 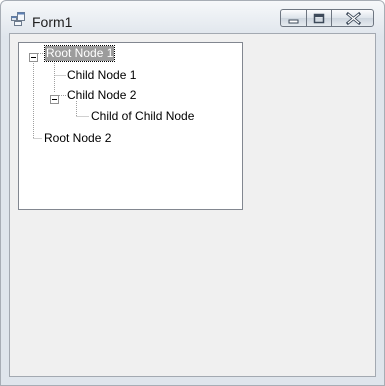 I want to click on window-title: Form1, so click(x=52, y=22).